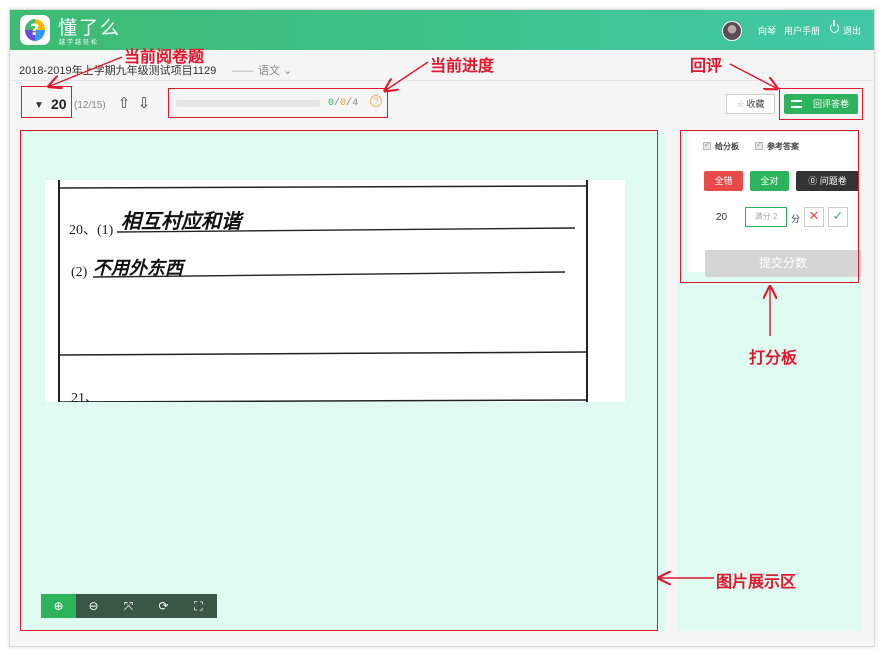 This screenshot has height=656, width=884. I want to click on annotation-score-board: 打分板, so click(773, 357).